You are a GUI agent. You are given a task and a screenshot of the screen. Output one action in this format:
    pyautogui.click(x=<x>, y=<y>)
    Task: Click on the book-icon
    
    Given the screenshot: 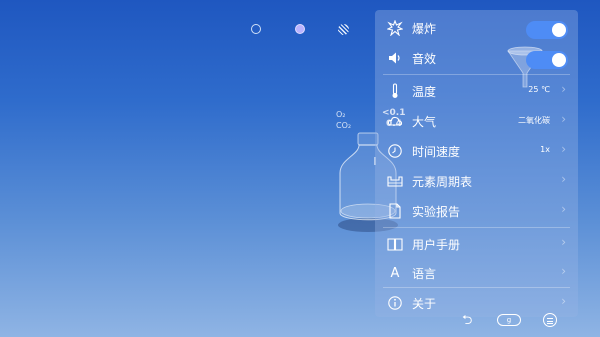 What is the action you would take?
    pyautogui.click(x=395, y=244)
    